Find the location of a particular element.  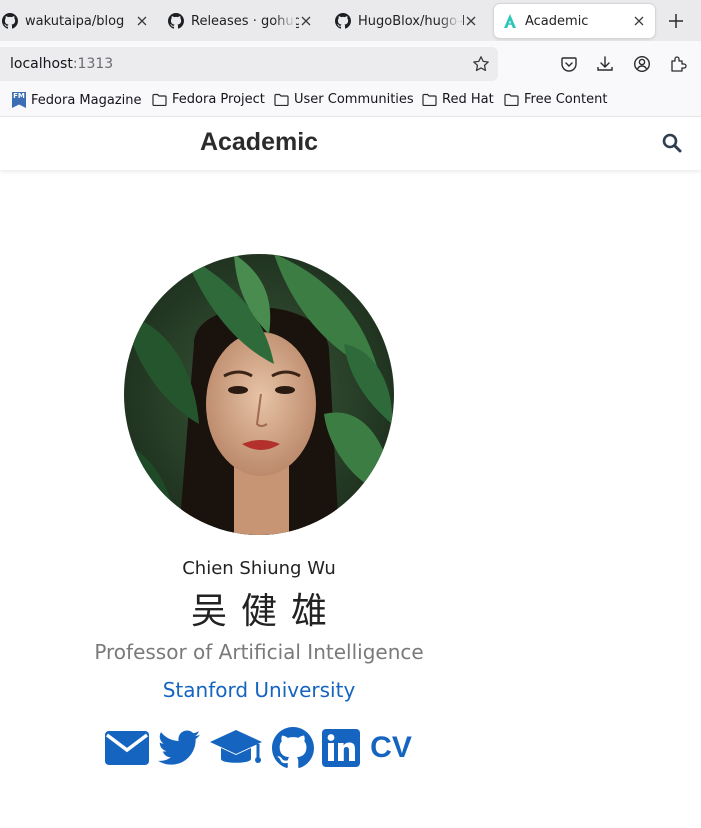

tab-wakutaipa-blog: wakutaipa/blog is located at coordinates (80, 21).